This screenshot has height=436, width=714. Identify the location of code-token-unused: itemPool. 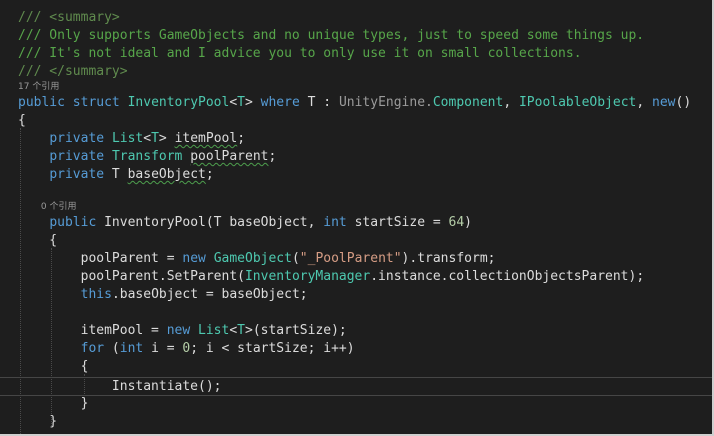
(206, 138).